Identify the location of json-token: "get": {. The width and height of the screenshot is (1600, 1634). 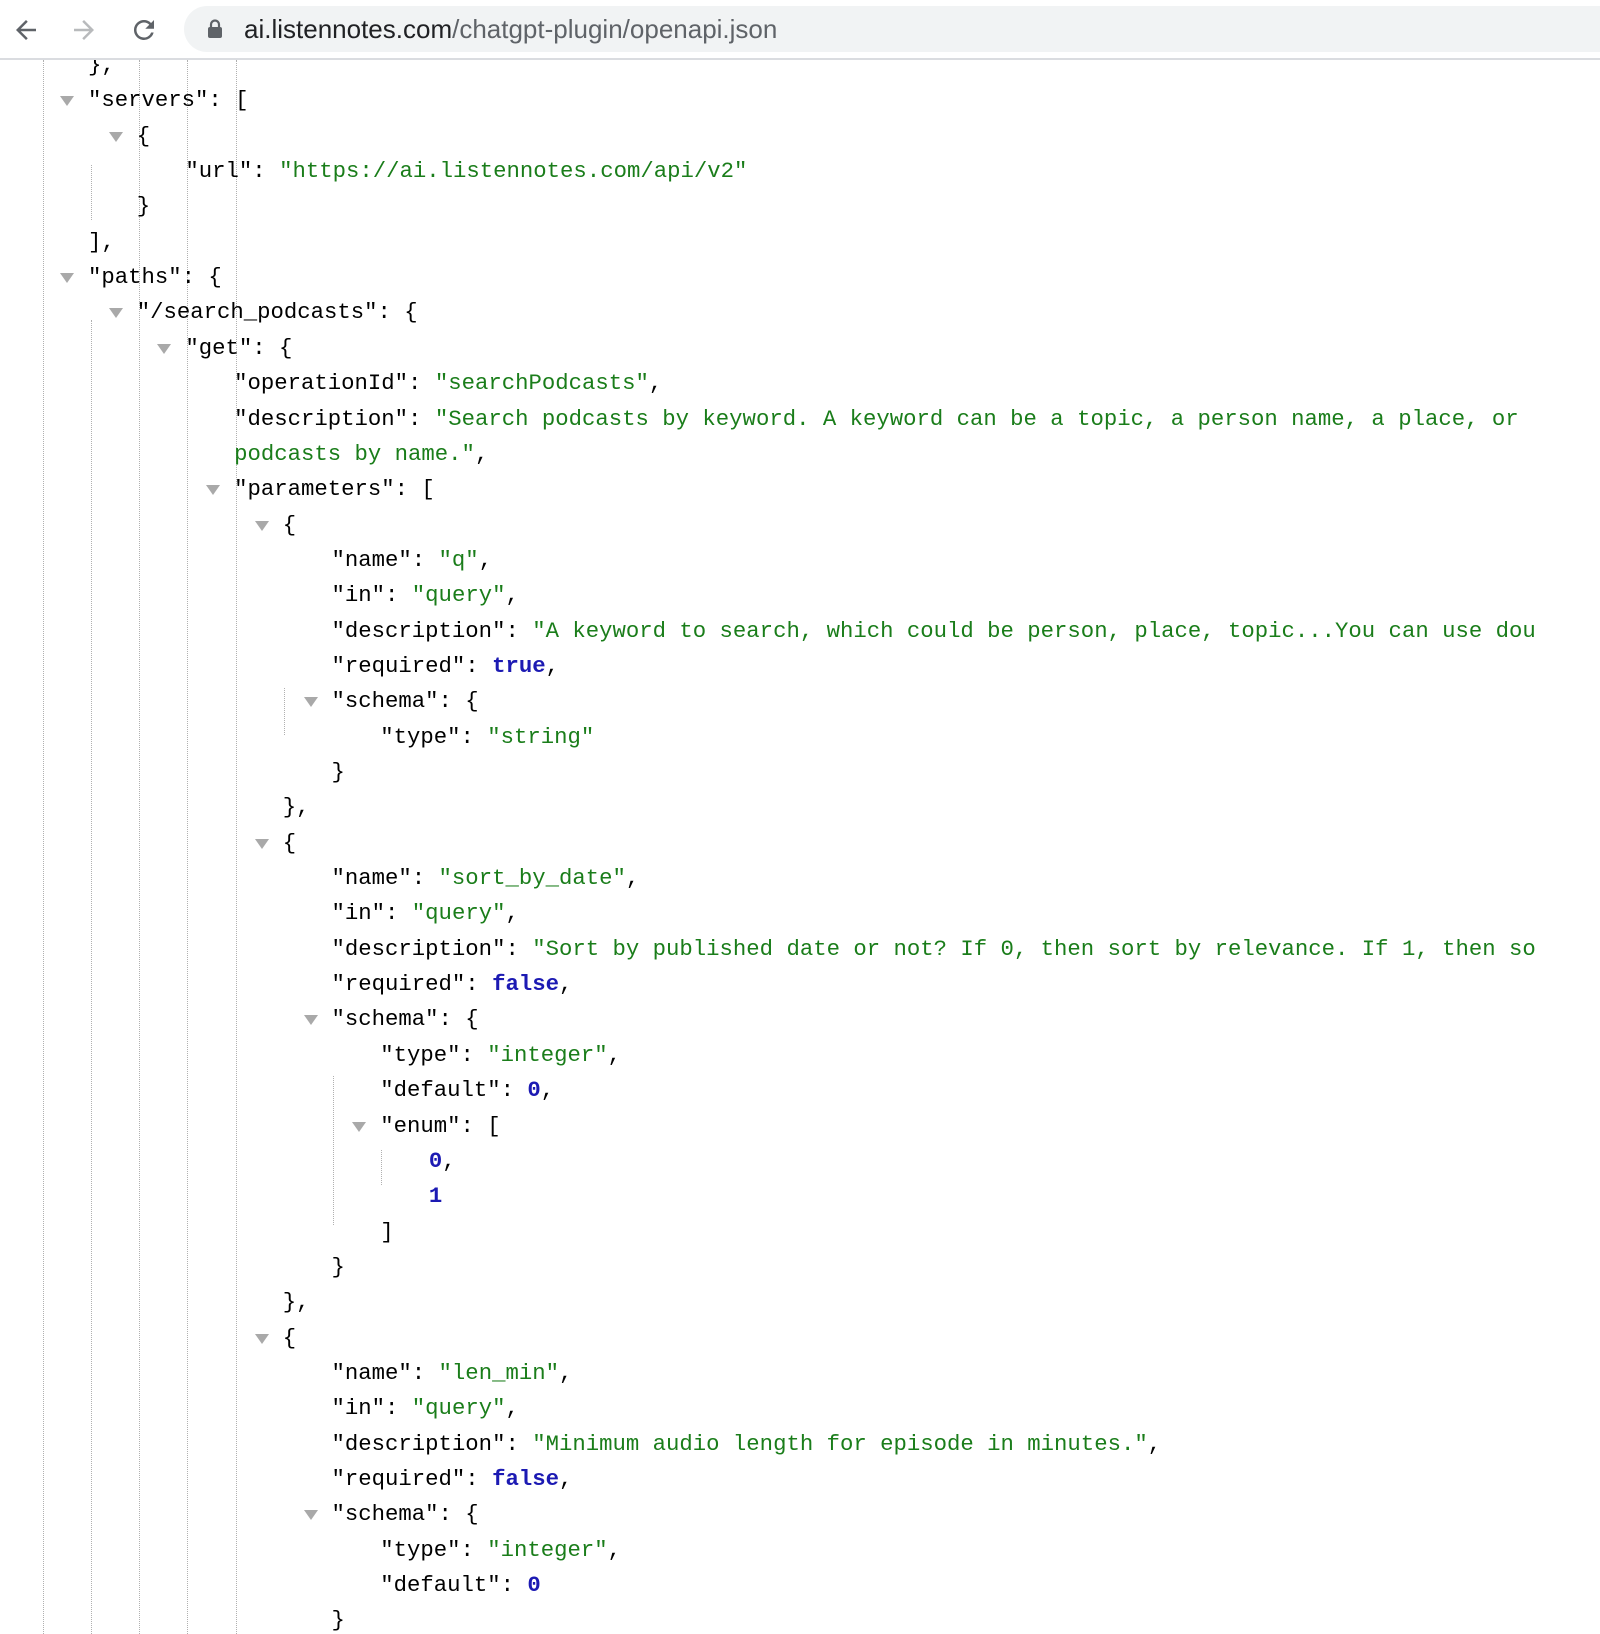
(239, 347).